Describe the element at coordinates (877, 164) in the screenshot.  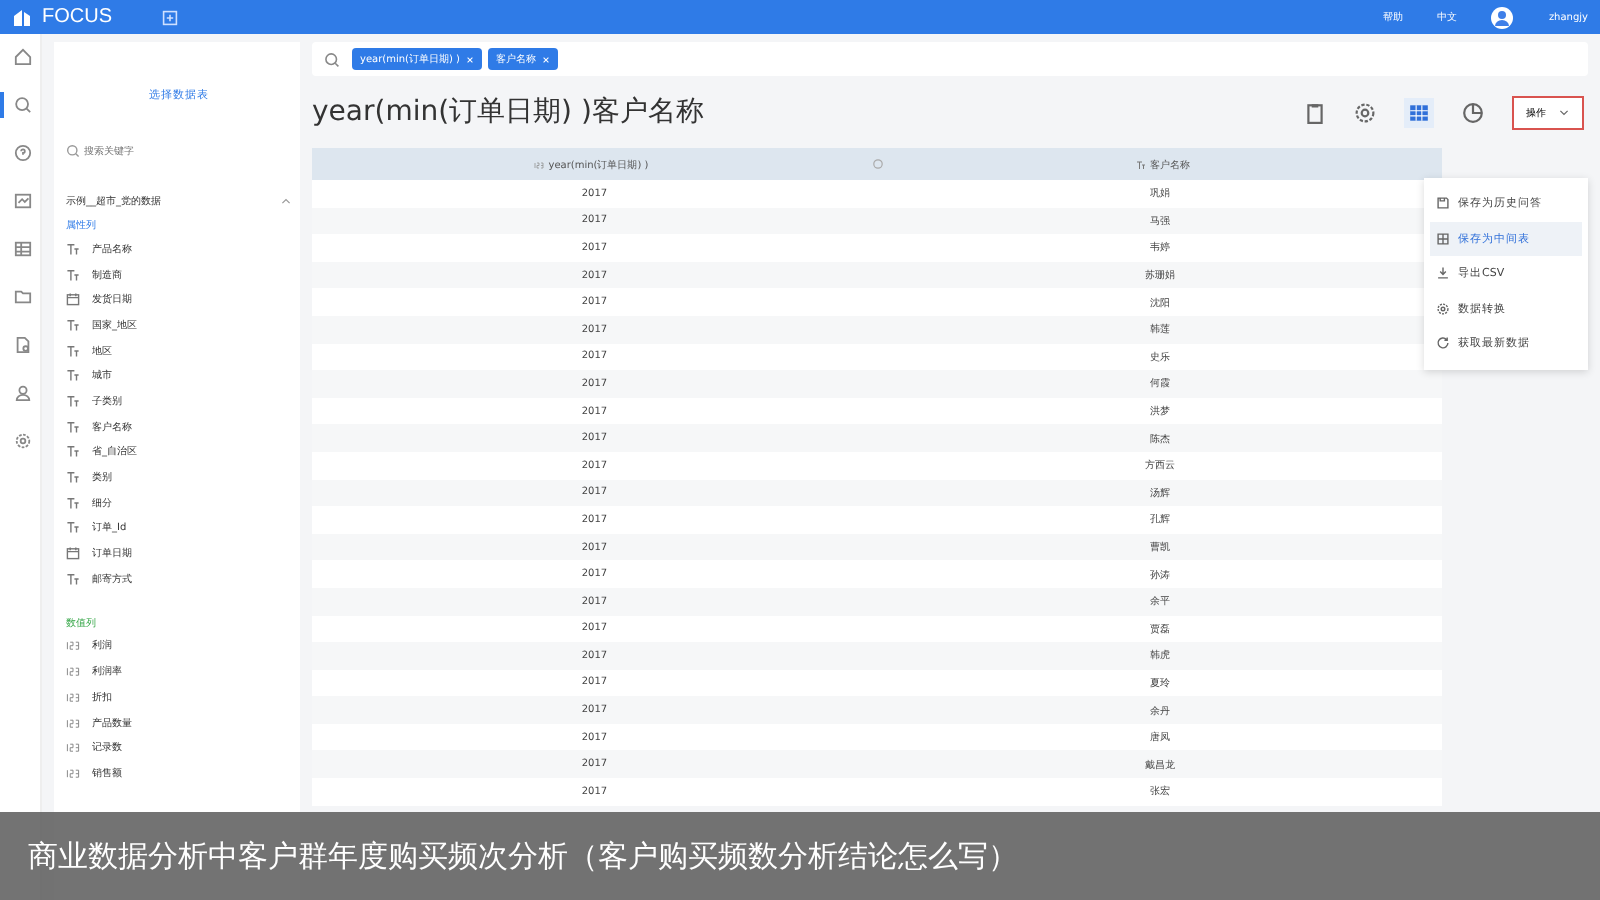
I see `gear-icon` at that location.